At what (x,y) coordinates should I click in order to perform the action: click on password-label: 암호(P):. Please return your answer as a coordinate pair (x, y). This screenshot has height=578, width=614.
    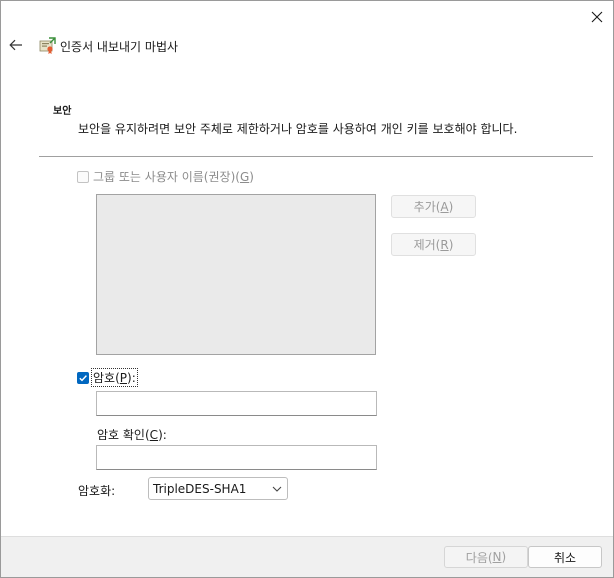
    Looking at the image, I should click on (114, 377).